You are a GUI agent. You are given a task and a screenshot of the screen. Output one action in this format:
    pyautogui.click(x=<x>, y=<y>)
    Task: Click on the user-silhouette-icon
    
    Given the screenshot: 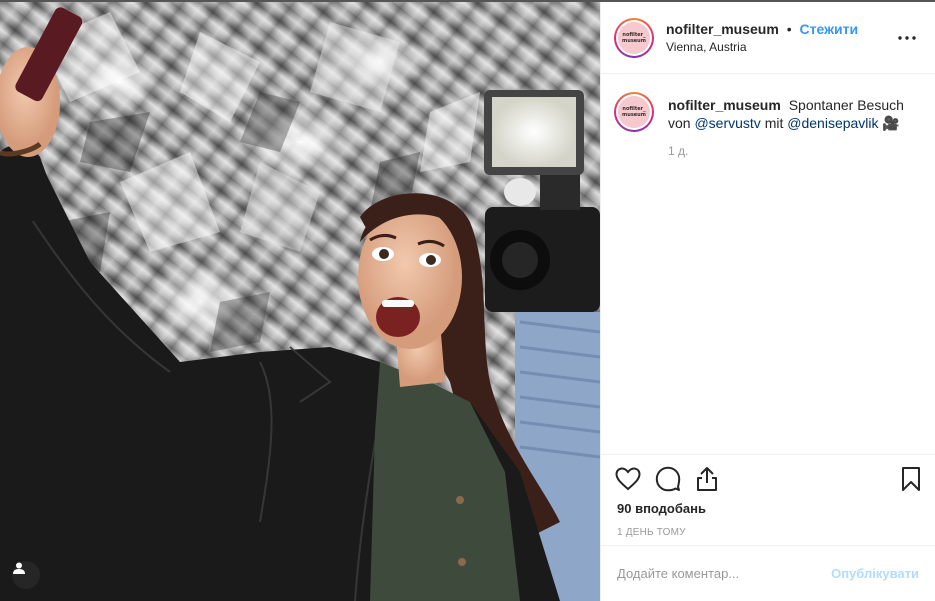 What is the action you would take?
    pyautogui.click(x=19, y=568)
    